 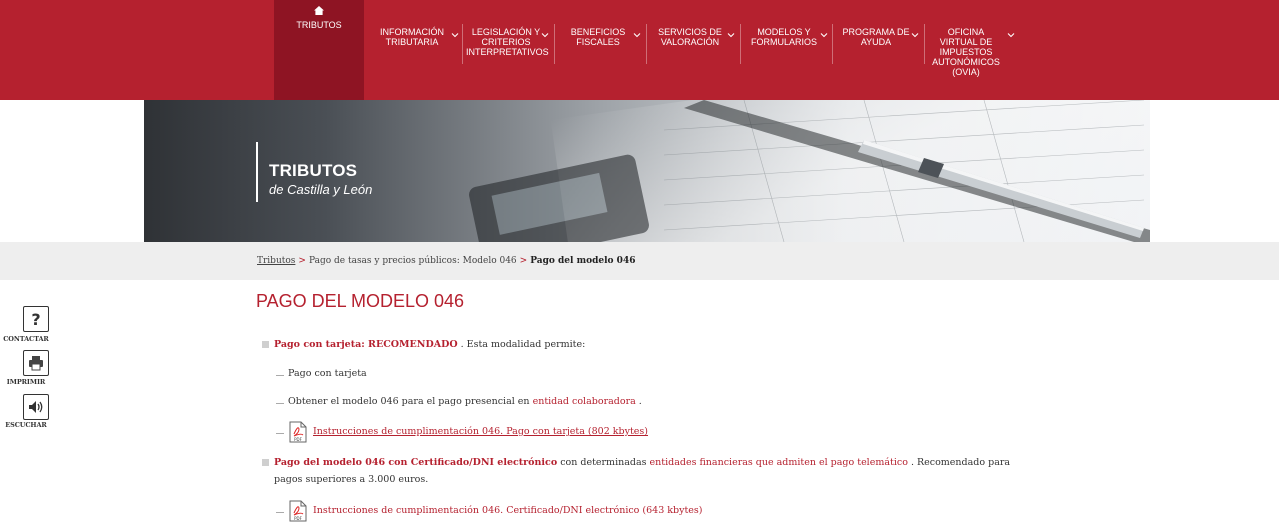 What do you see at coordinates (598, 57) in the screenshot?
I see `nav-item-beneficios: BENEFICIOS FISCALES` at bounding box center [598, 57].